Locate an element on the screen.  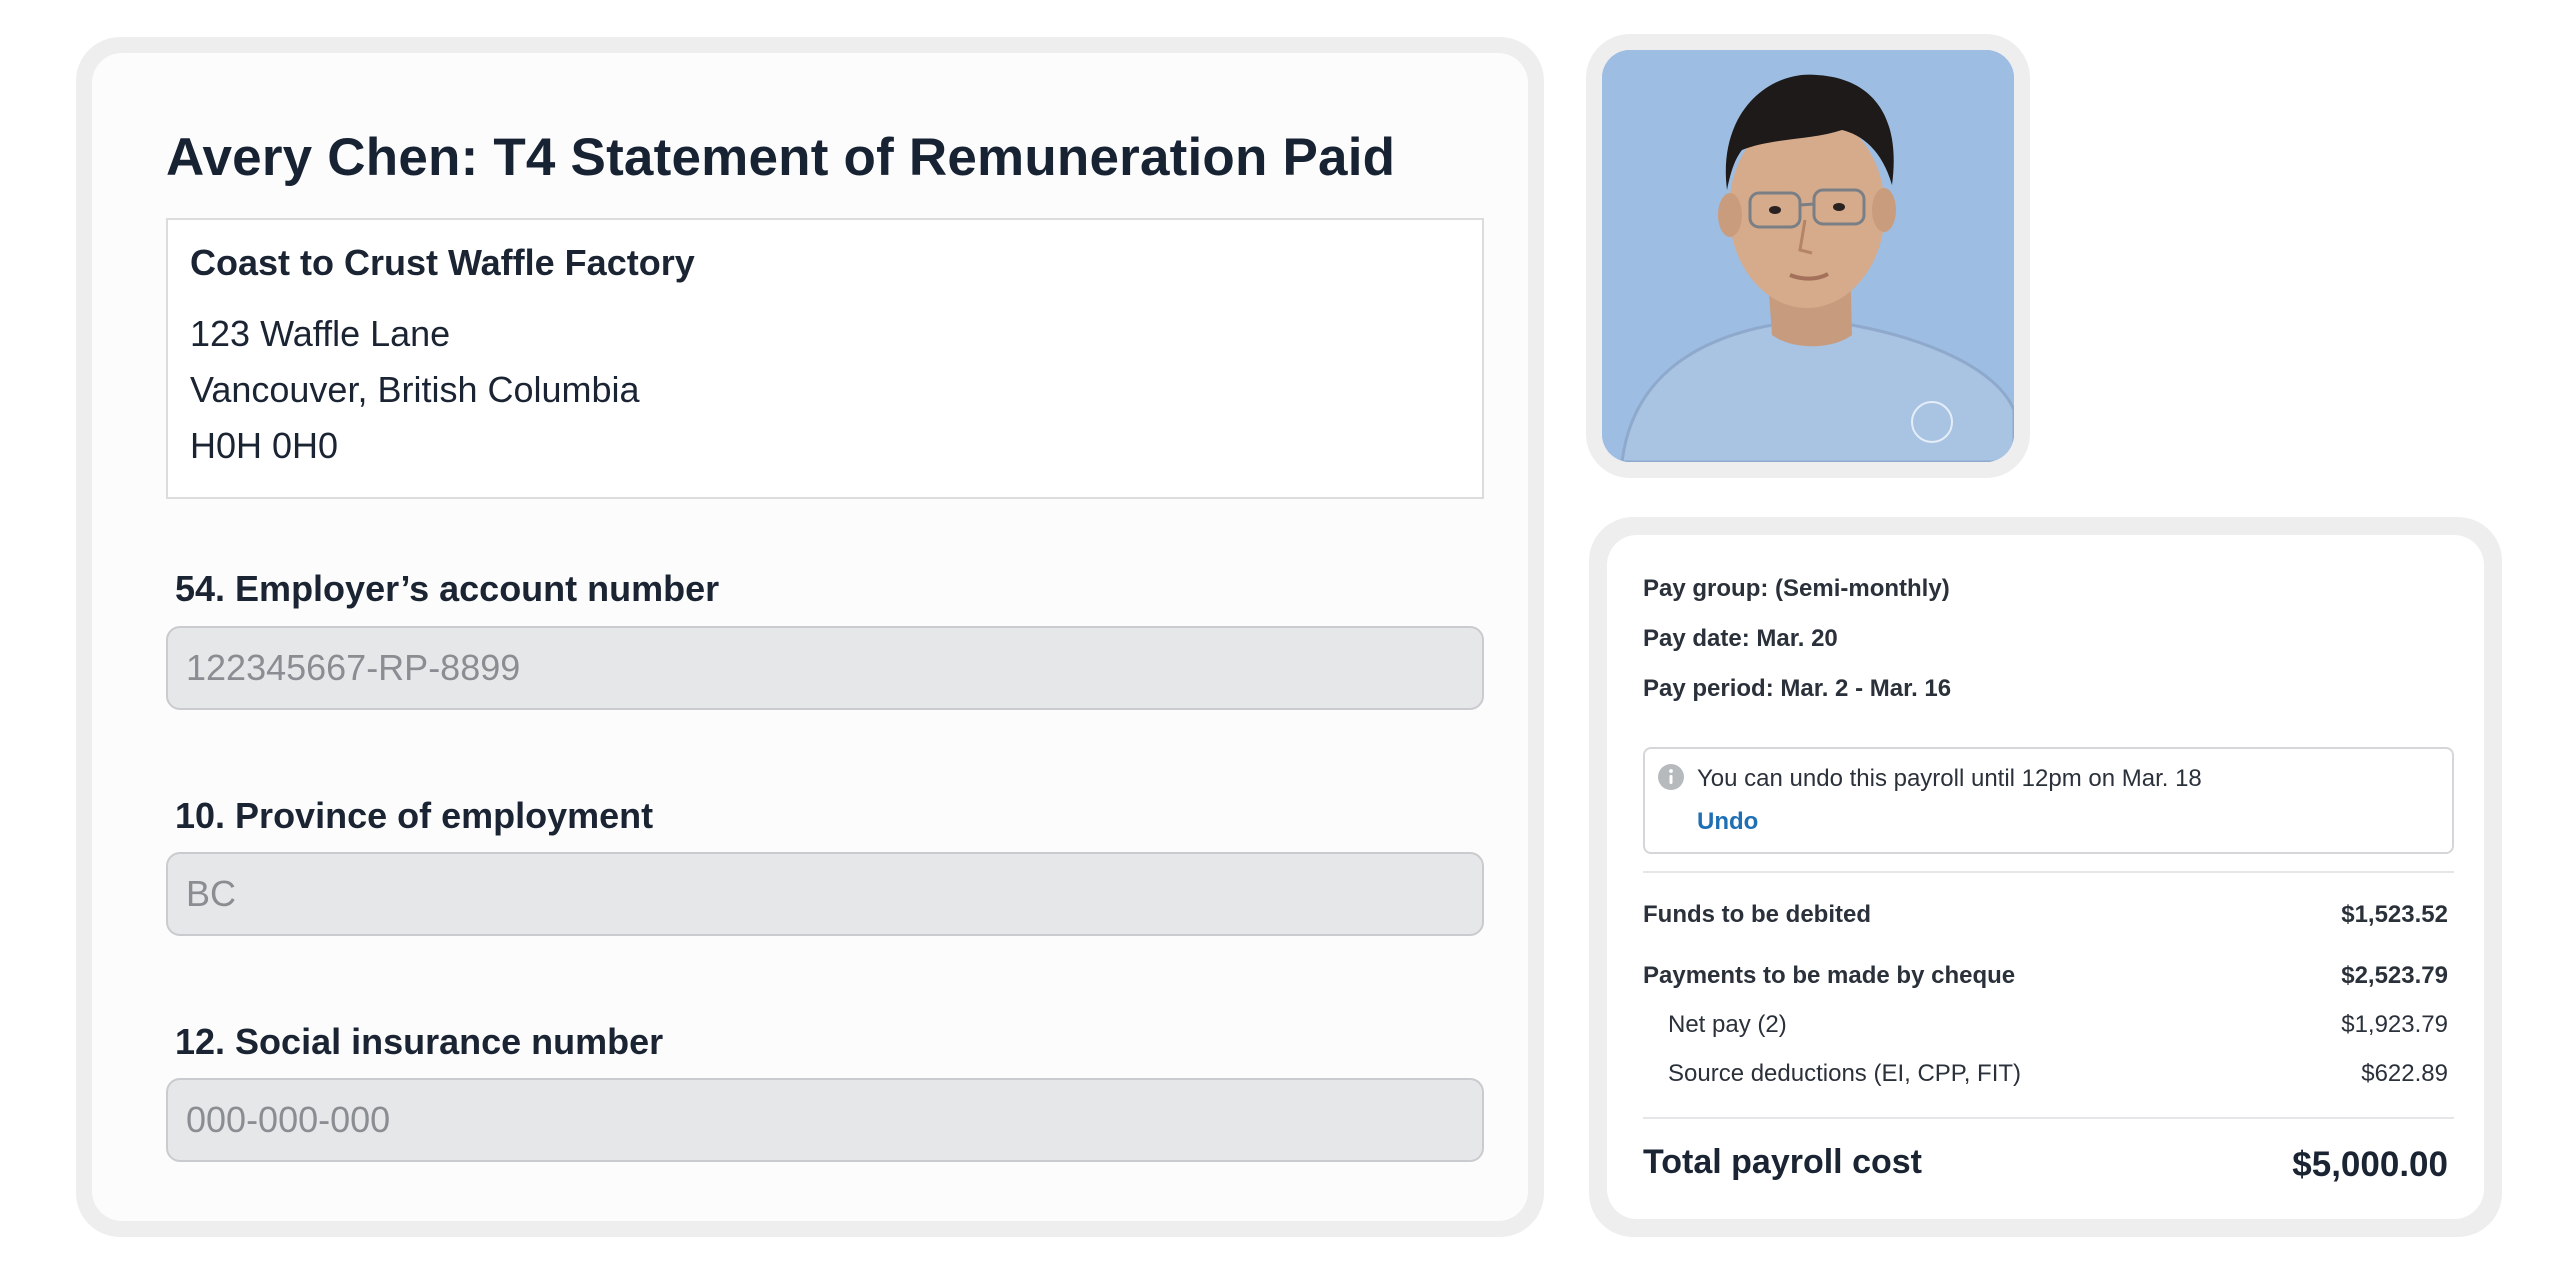
source-deductions-label: Source deductions (EI, CPP, FIT) is located at coordinates (1845, 1073).